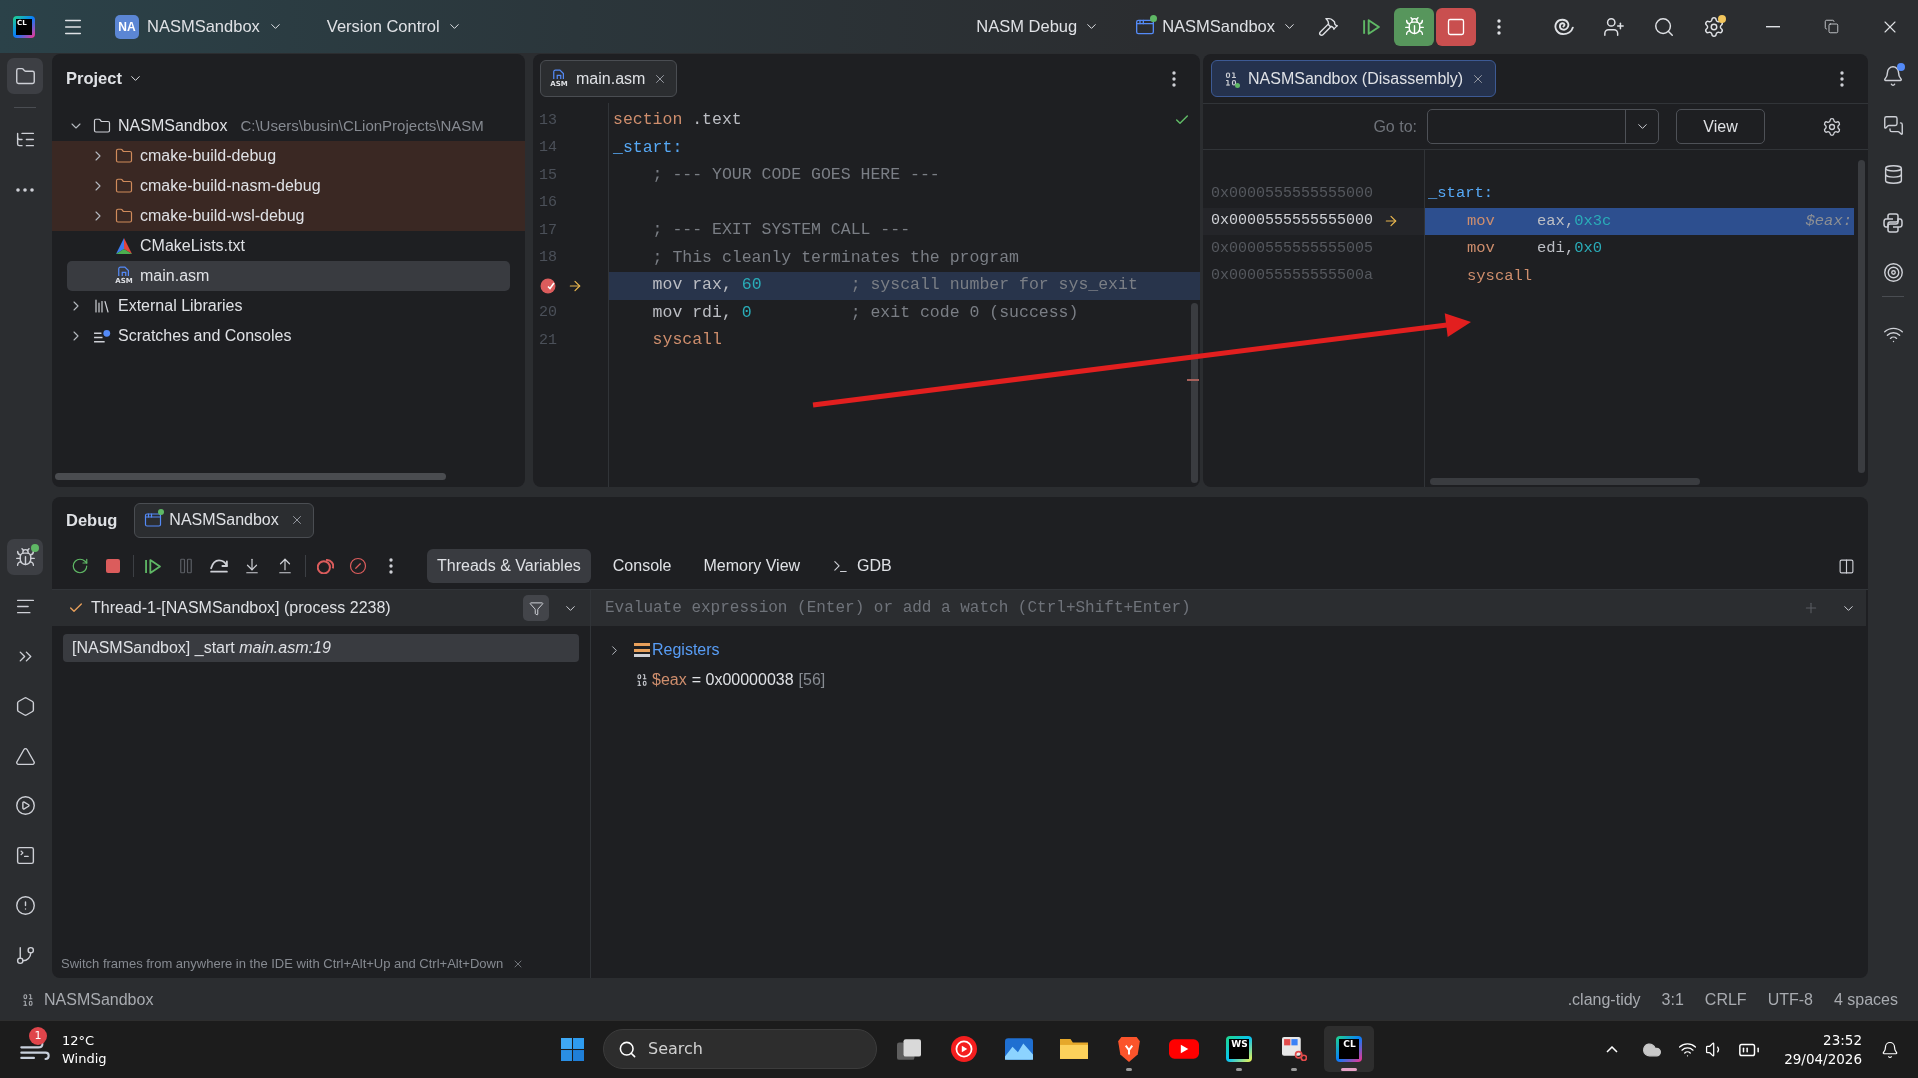  Describe the element at coordinates (1019, 1049) in the screenshot. I see `landscape-photo-icon` at that location.